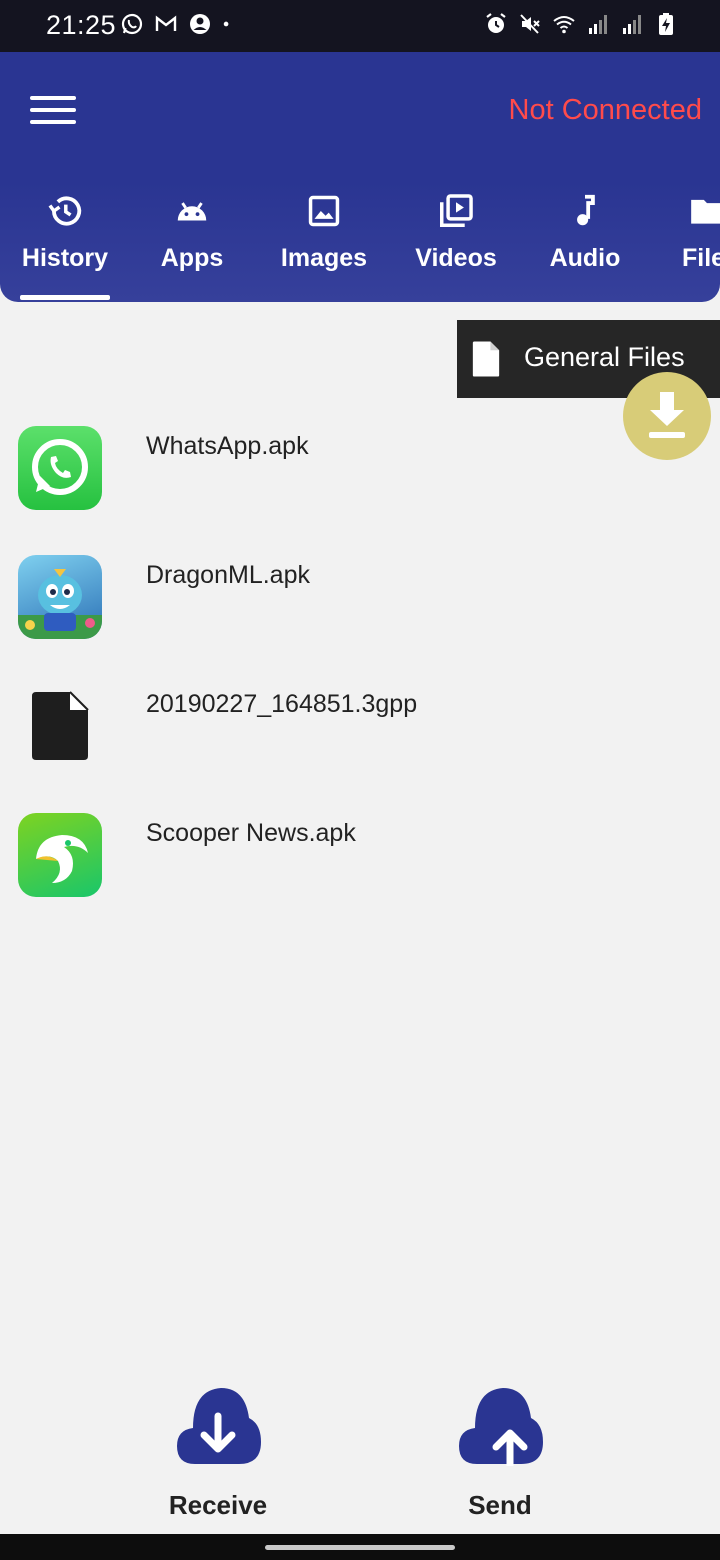 The height and width of the screenshot is (1560, 720). What do you see at coordinates (486, 359) in the screenshot?
I see `file-icon` at bounding box center [486, 359].